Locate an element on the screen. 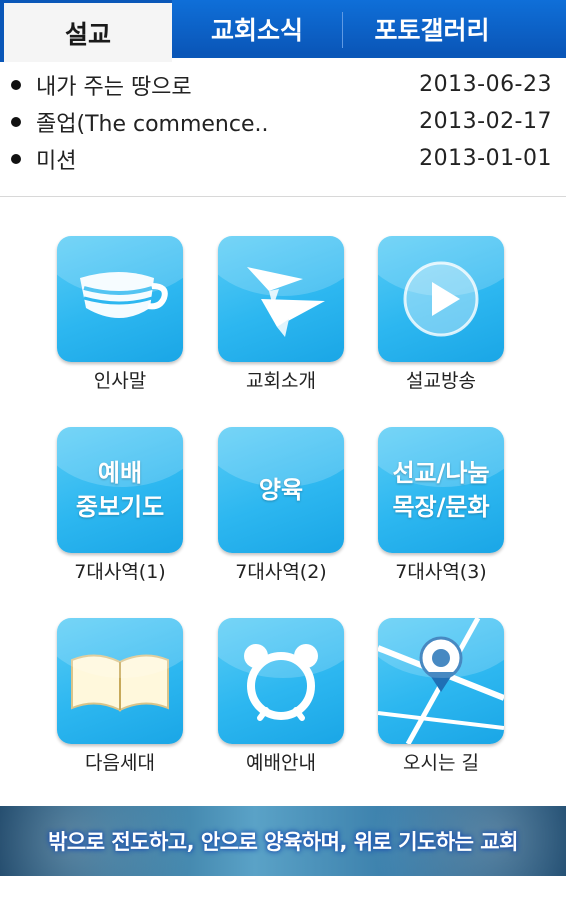 This screenshot has width=566, height=900. menu-label: 7대사역(2) is located at coordinates (281, 572).